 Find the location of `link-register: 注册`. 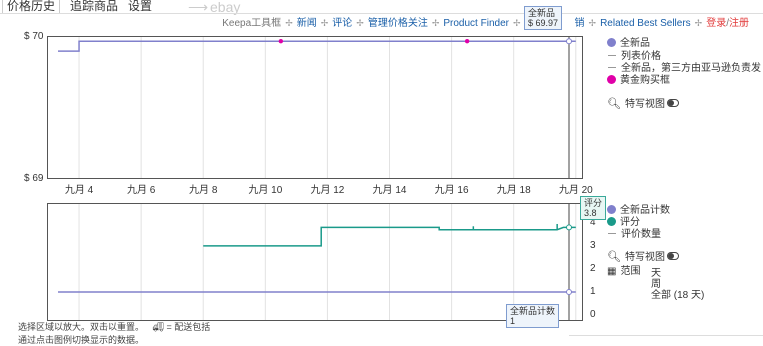

link-register: 注册 is located at coordinates (739, 21).